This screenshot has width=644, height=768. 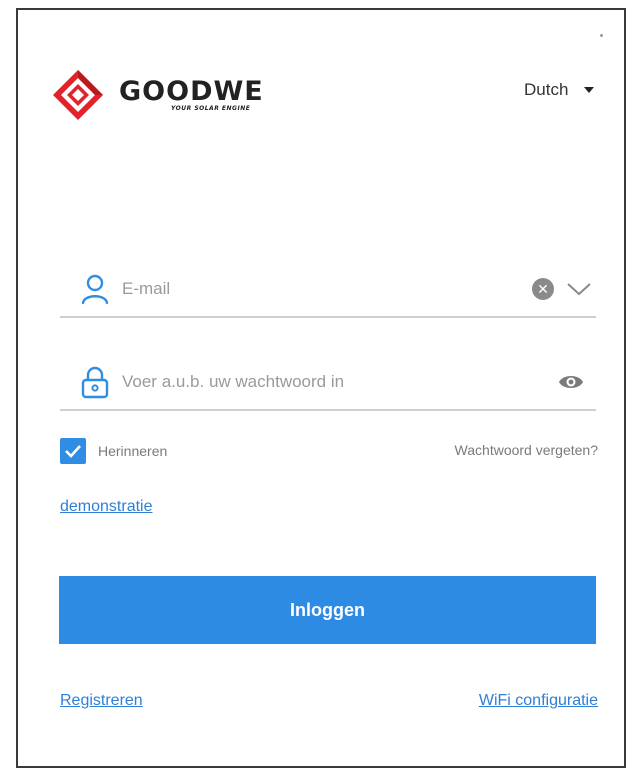 I want to click on wifi-config-link: WiFi configuratie, so click(x=538, y=701).